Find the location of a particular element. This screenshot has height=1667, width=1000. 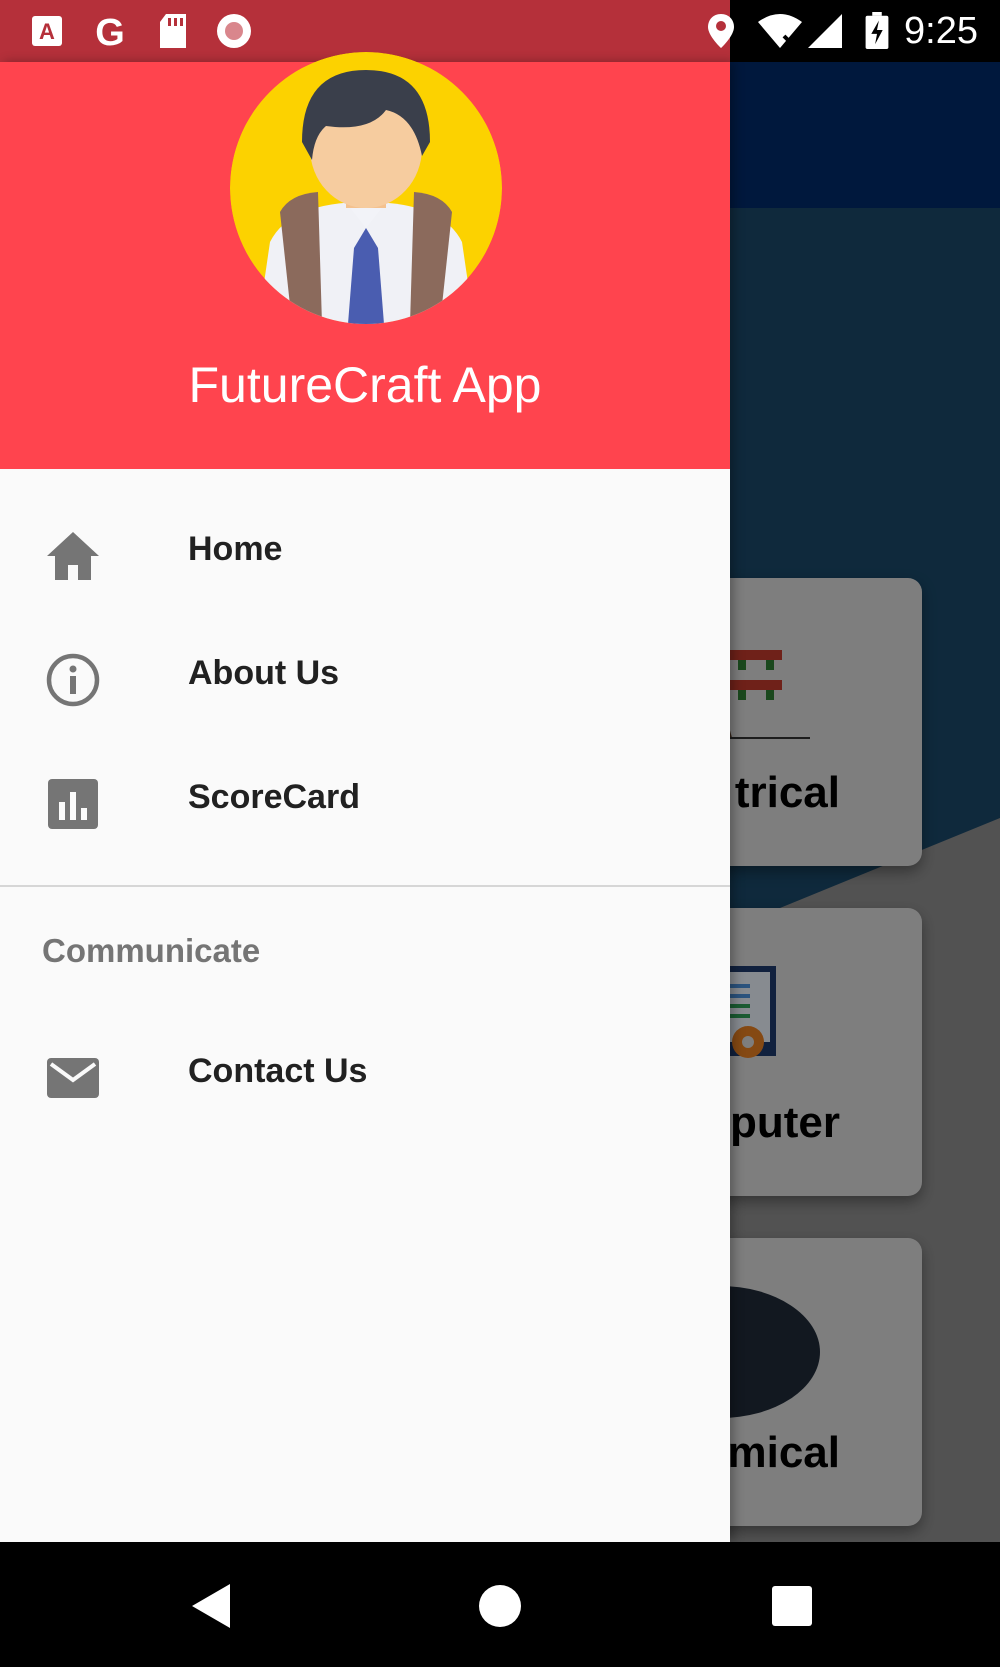

battery-charging-icon is located at coordinates (877, 31).